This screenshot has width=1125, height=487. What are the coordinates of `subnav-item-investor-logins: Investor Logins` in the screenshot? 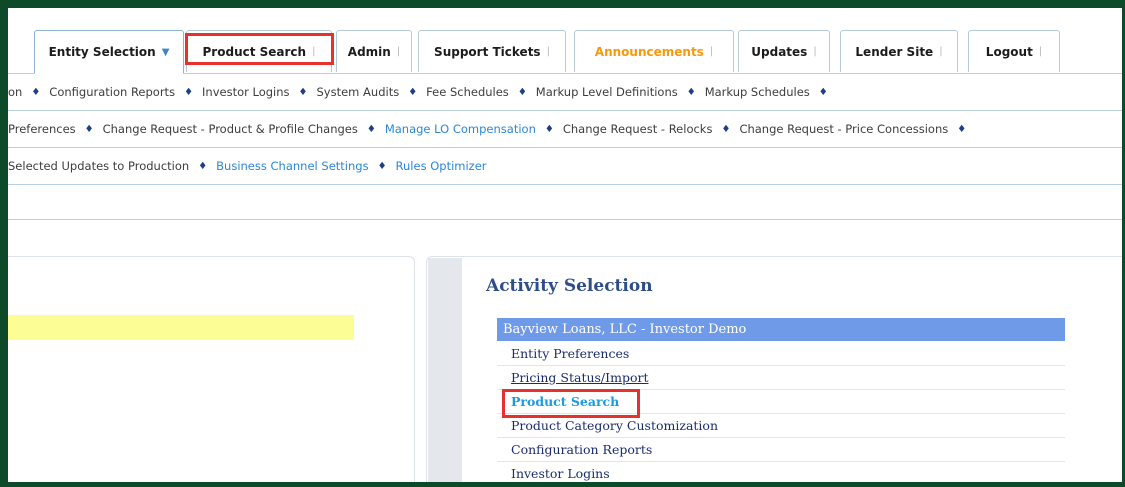 It's located at (246, 92).